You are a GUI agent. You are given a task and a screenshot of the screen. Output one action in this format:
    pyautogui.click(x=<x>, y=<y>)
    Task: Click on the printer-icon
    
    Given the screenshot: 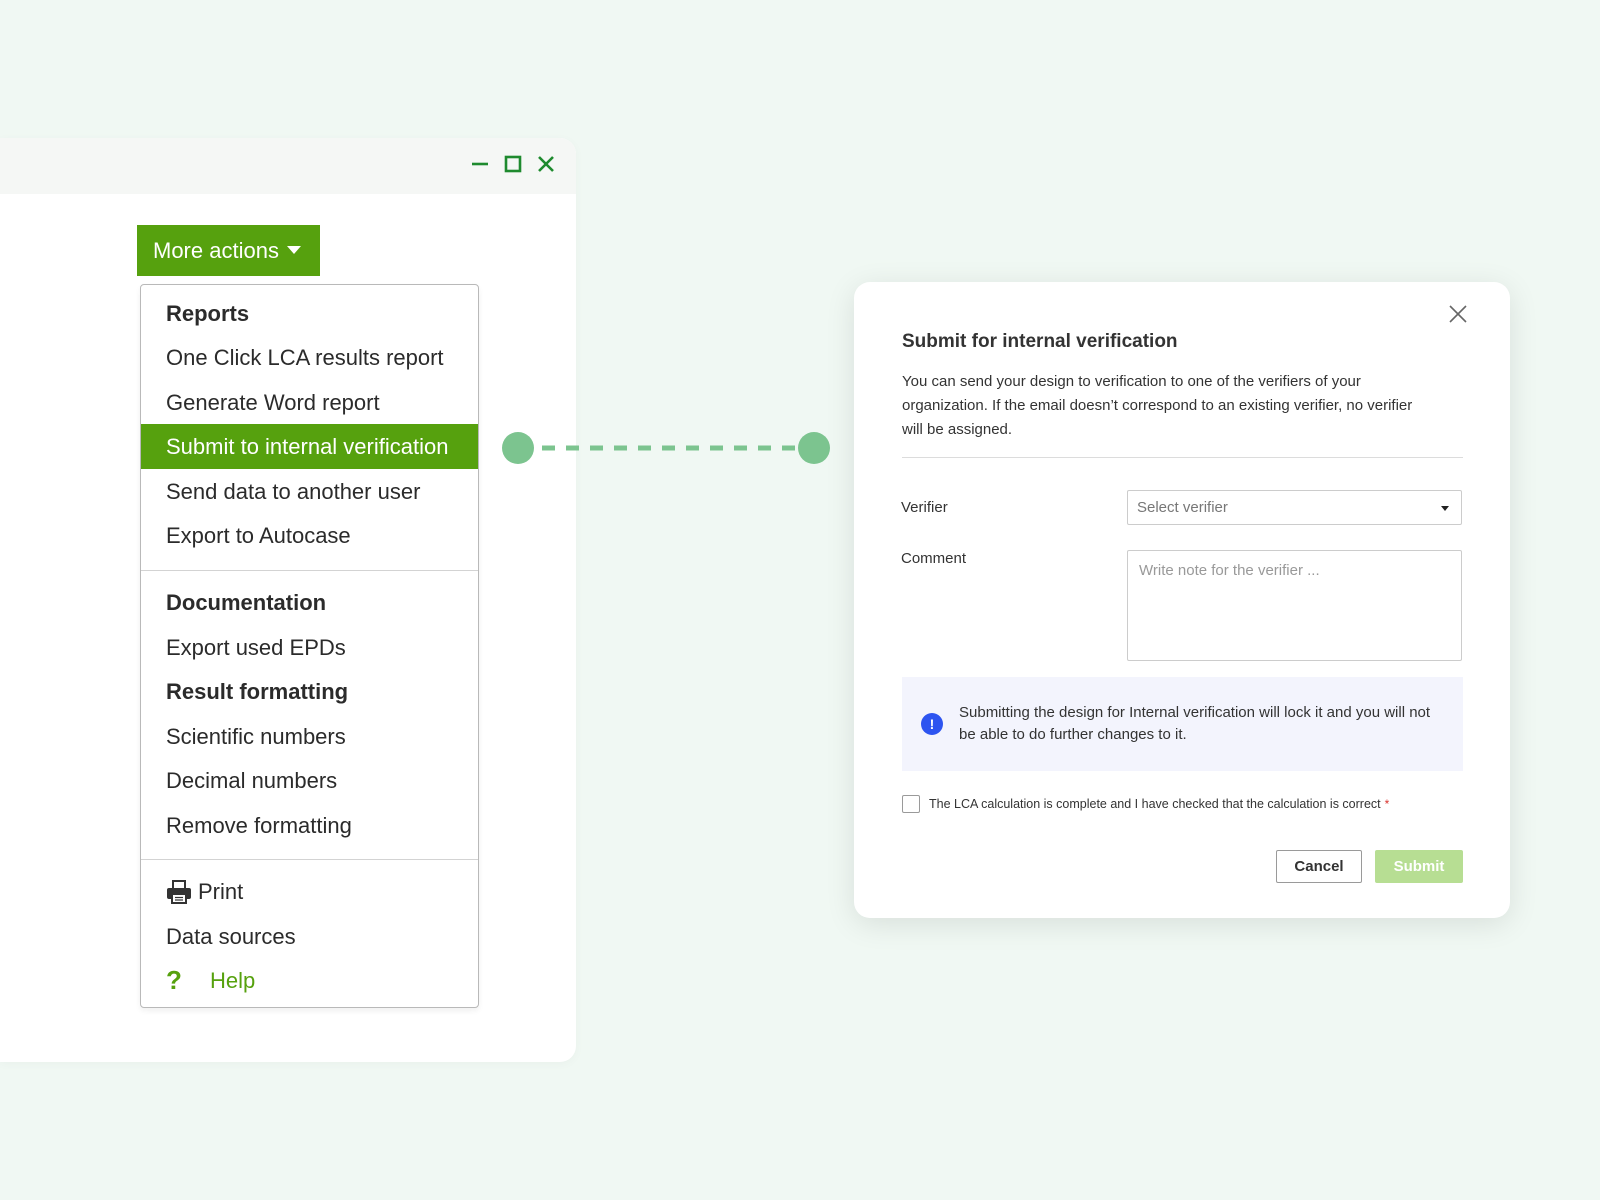 What is the action you would take?
    pyautogui.click(x=179, y=892)
    